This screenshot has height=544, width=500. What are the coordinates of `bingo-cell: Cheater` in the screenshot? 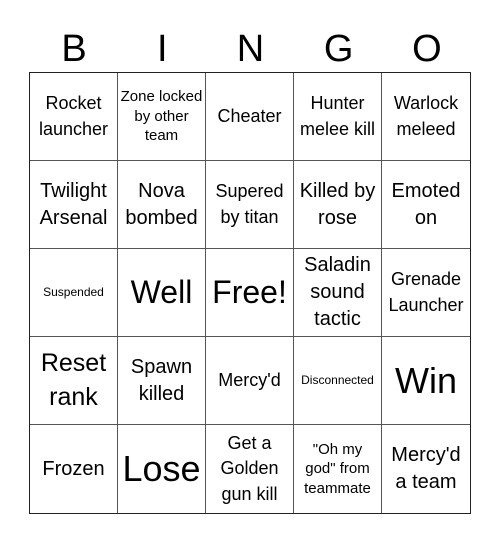 It's located at (250, 117).